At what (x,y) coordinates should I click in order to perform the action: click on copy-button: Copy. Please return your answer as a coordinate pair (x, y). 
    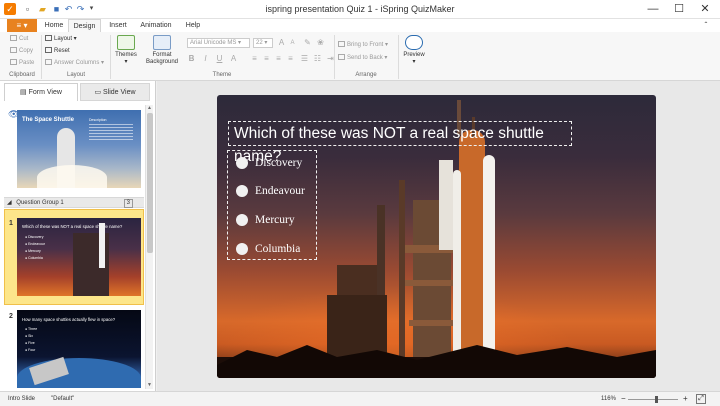
    Looking at the image, I should click on (21, 51).